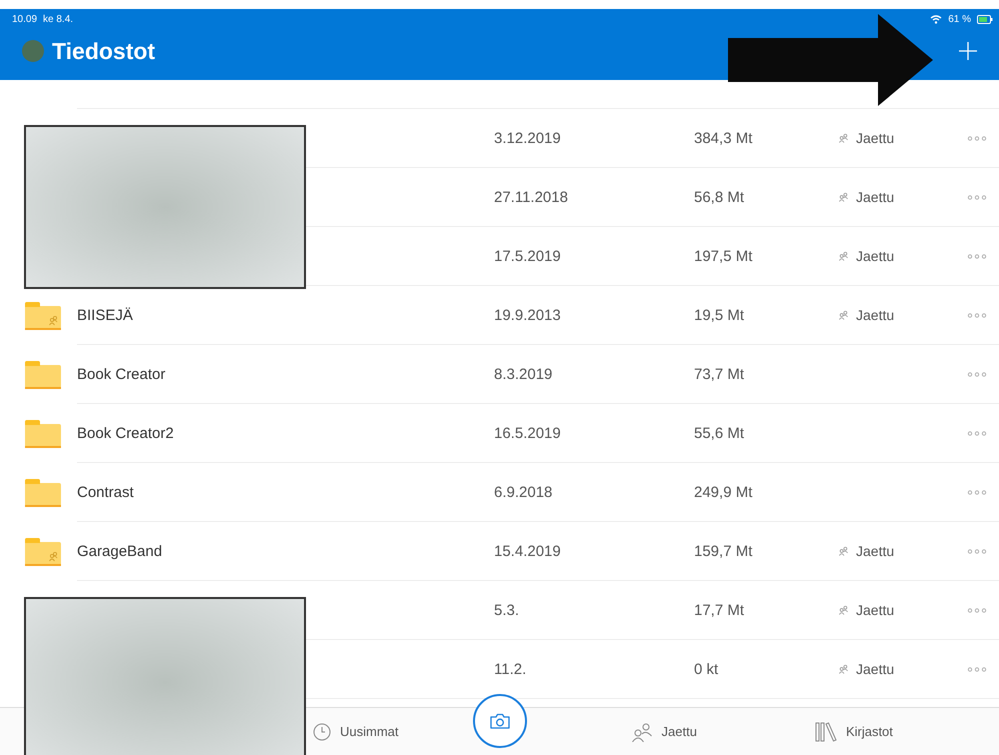 The width and height of the screenshot is (999, 755). What do you see at coordinates (968, 51) in the screenshot?
I see `add-icon` at bounding box center [968, 51].